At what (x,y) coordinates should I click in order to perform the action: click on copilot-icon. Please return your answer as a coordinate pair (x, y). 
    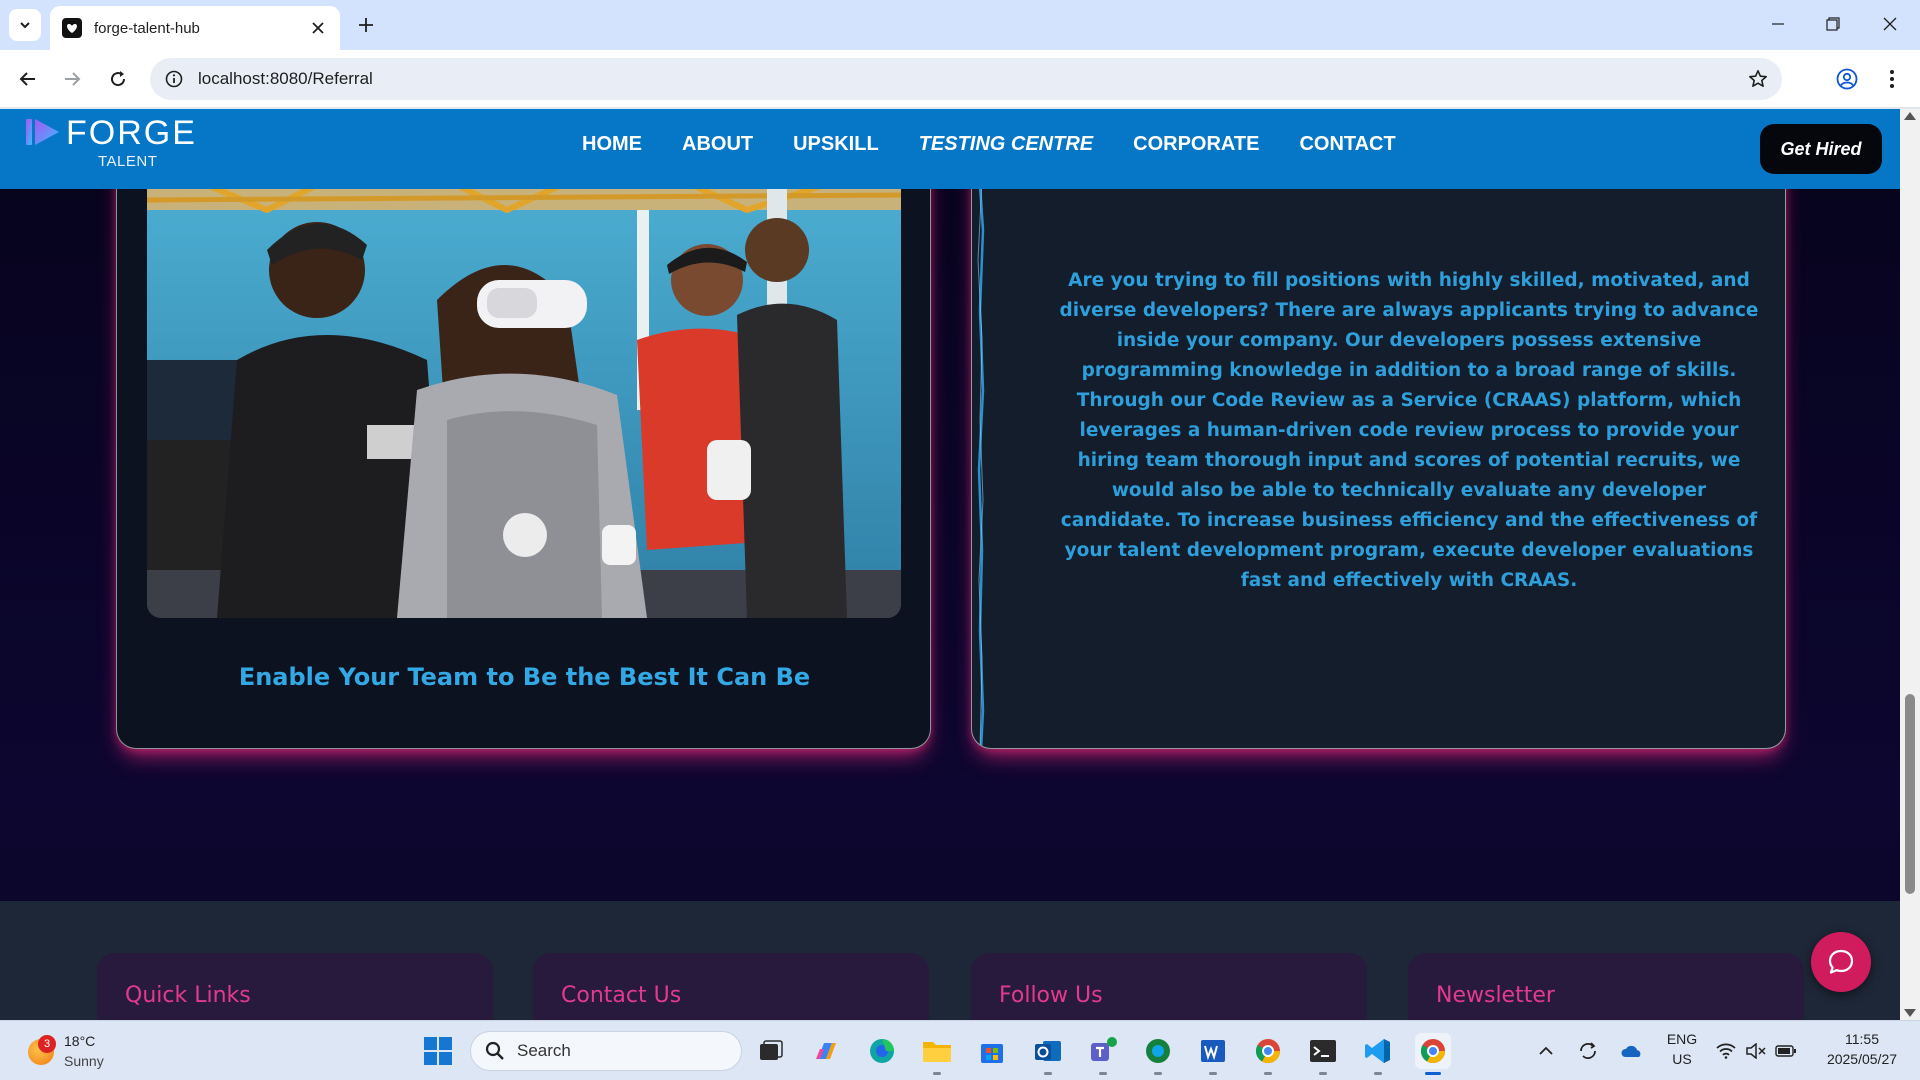
    Looking at the image, I should click on (826, 1051).